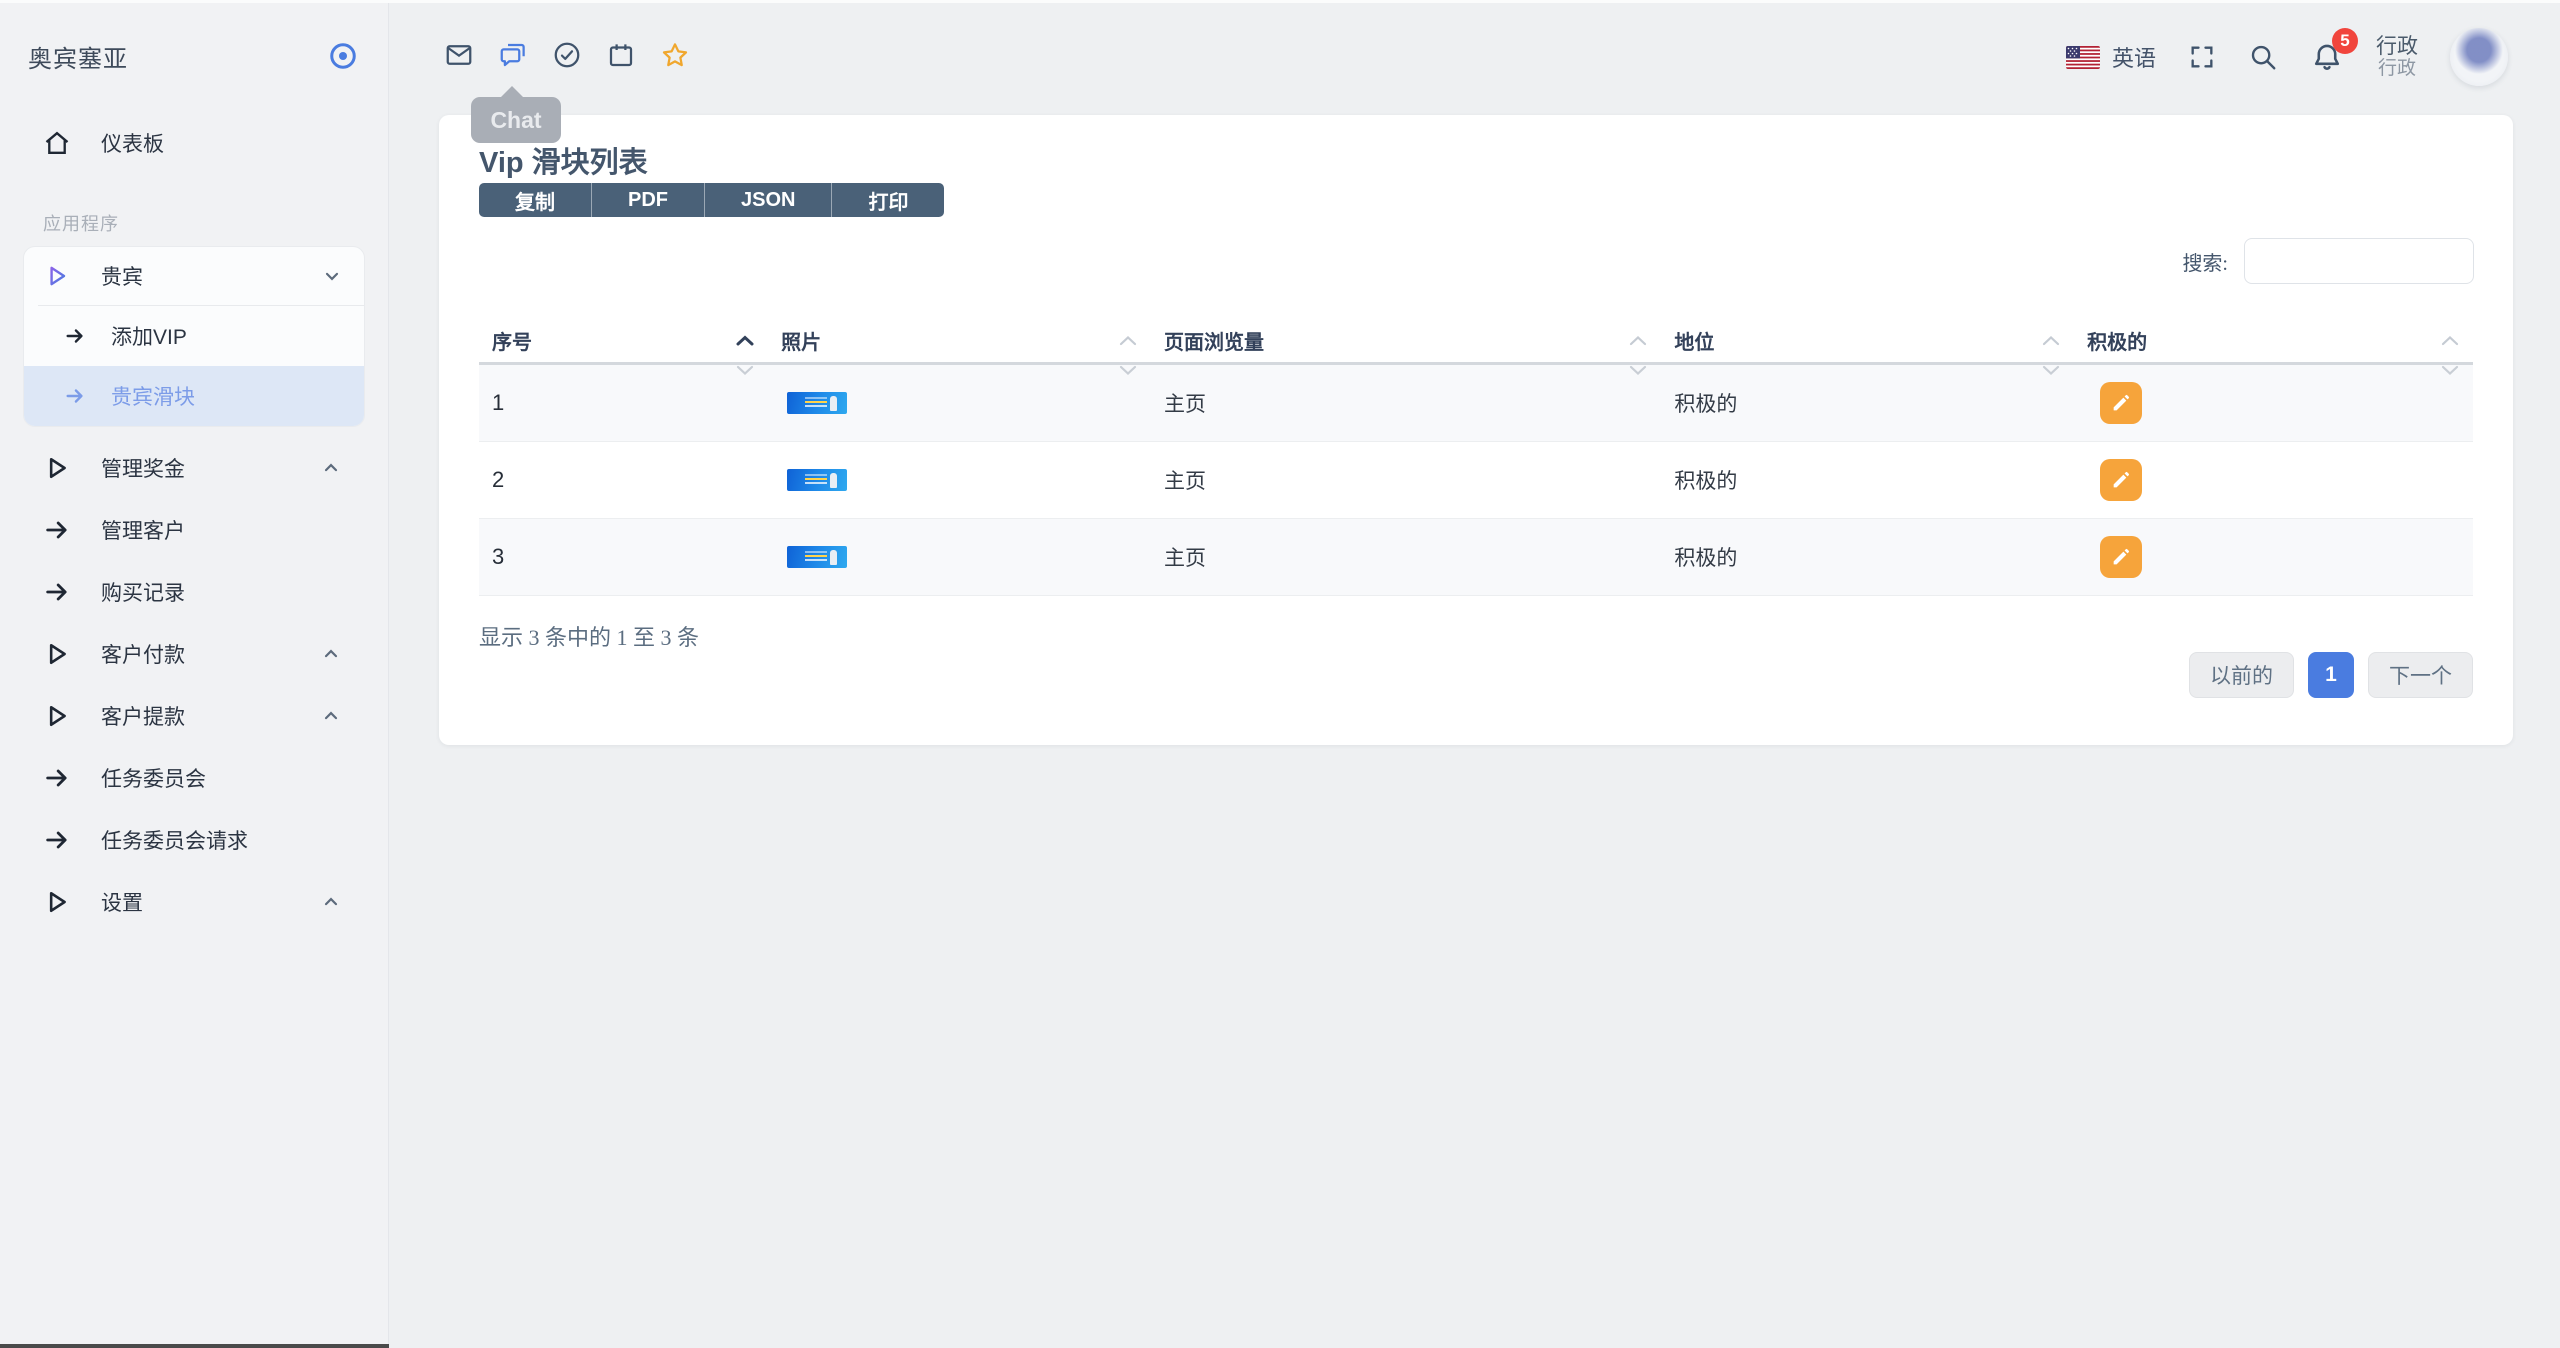 The height and width of the screenshot is (1348, 2560). Describe the element at coordinates (194, 468) in the screenshot. I see `sidebar-item-manage-bonus: 管理奖金` at that location.